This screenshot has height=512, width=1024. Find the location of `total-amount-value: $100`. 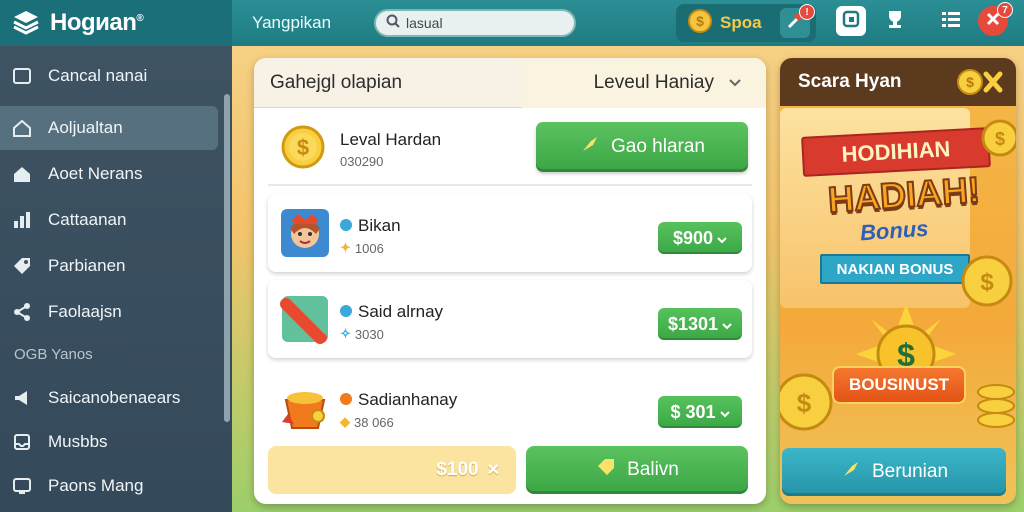

total-amount-value: $100 is located at coordinates (457, 469).